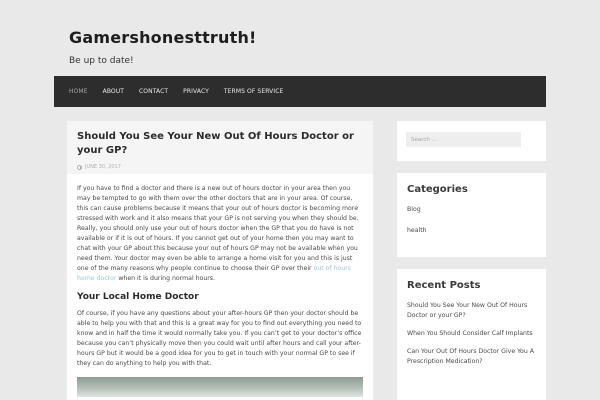 The image size is (600, 400). Describe the element at coordinates (220, 167) in the screenshot. I see `post-date: JUNE 30, 2017` at that location.